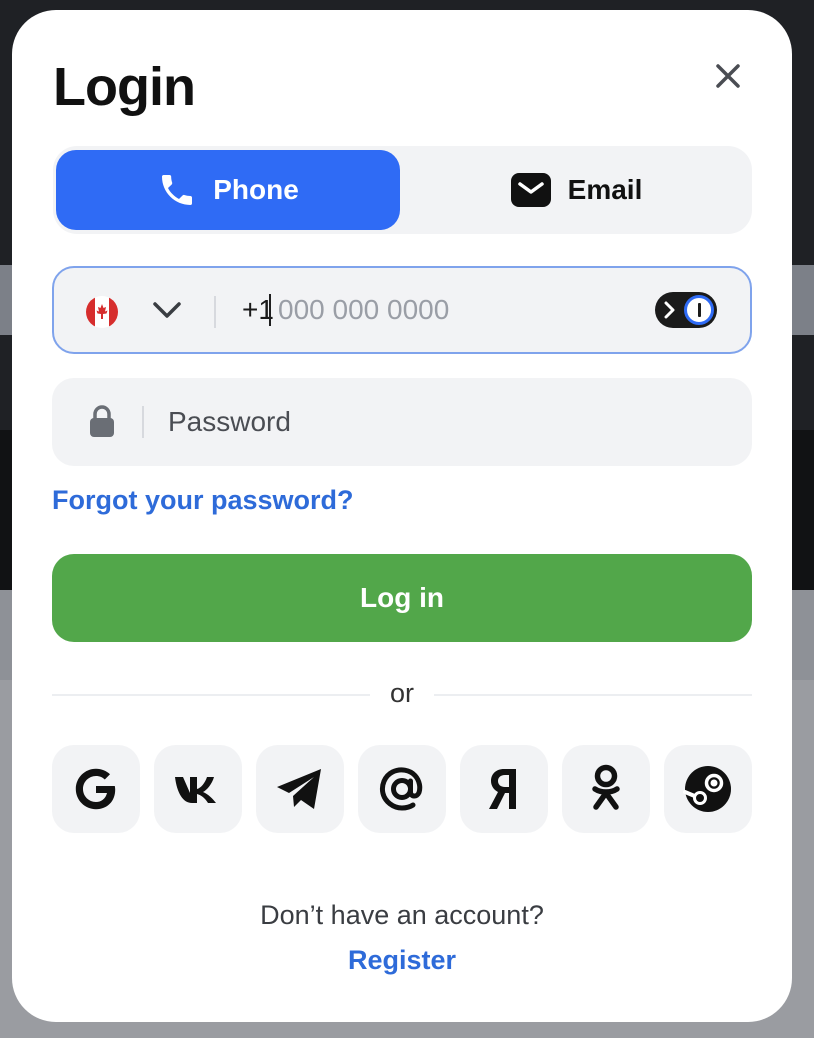  Describe the element at coordinates (203, 500) in the screenshot. I see `forgot-password-link: Forgot your password?` at that location.